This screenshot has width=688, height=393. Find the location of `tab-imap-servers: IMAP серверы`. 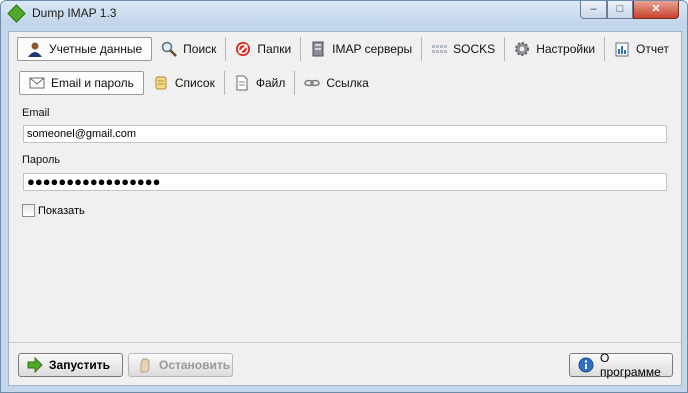

tab-imap-servers: IMAP серверы is located at coordinates (362, 49).